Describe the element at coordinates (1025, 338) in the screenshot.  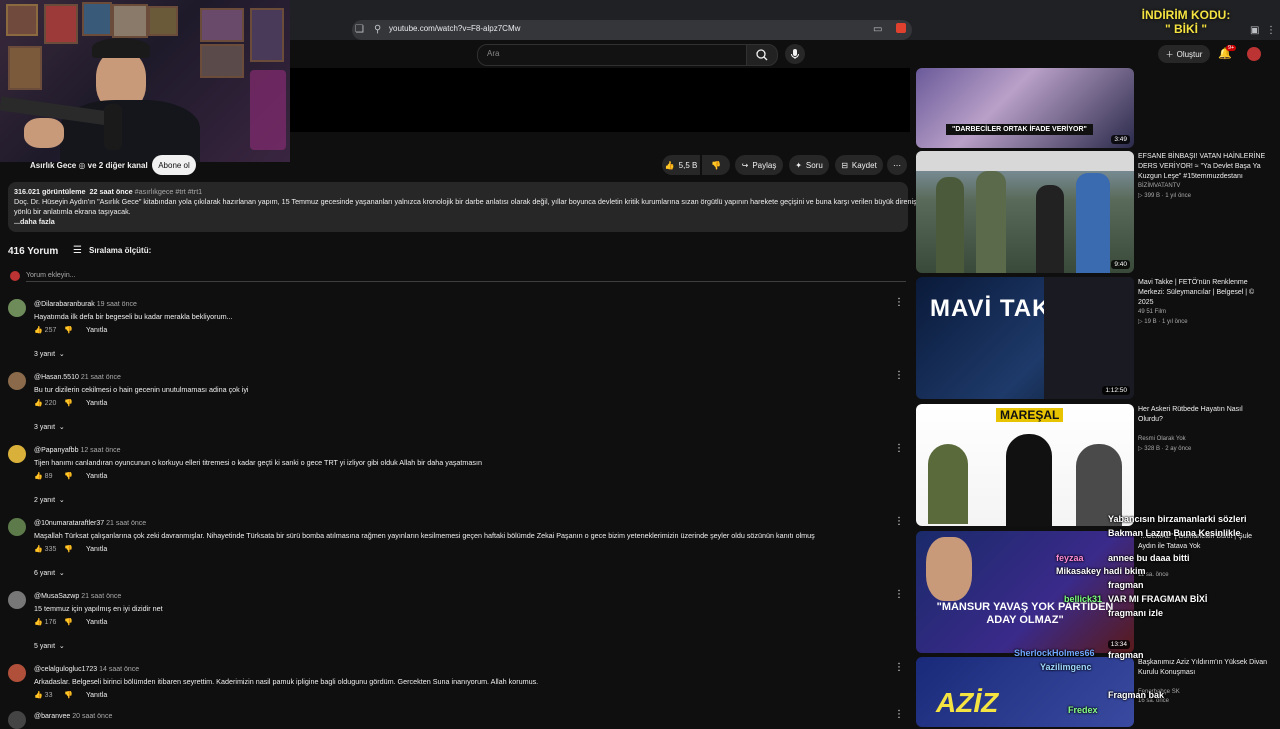
I see `video-thumbnail: MAVİ TAKKE 1:12:50` at that location.